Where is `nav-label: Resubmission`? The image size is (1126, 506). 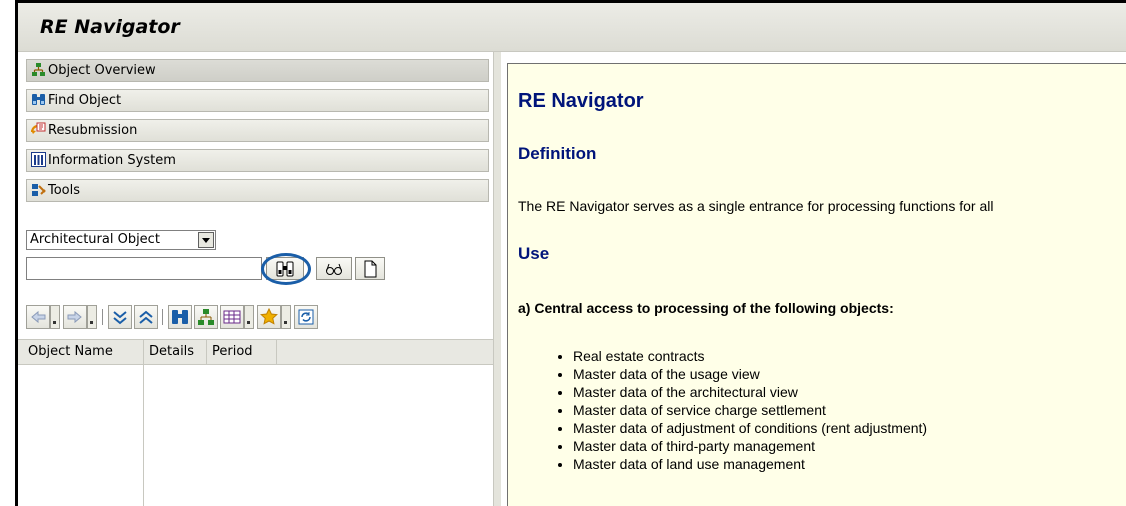
nav-label: Resubmission is located at coordinates (93, 130).